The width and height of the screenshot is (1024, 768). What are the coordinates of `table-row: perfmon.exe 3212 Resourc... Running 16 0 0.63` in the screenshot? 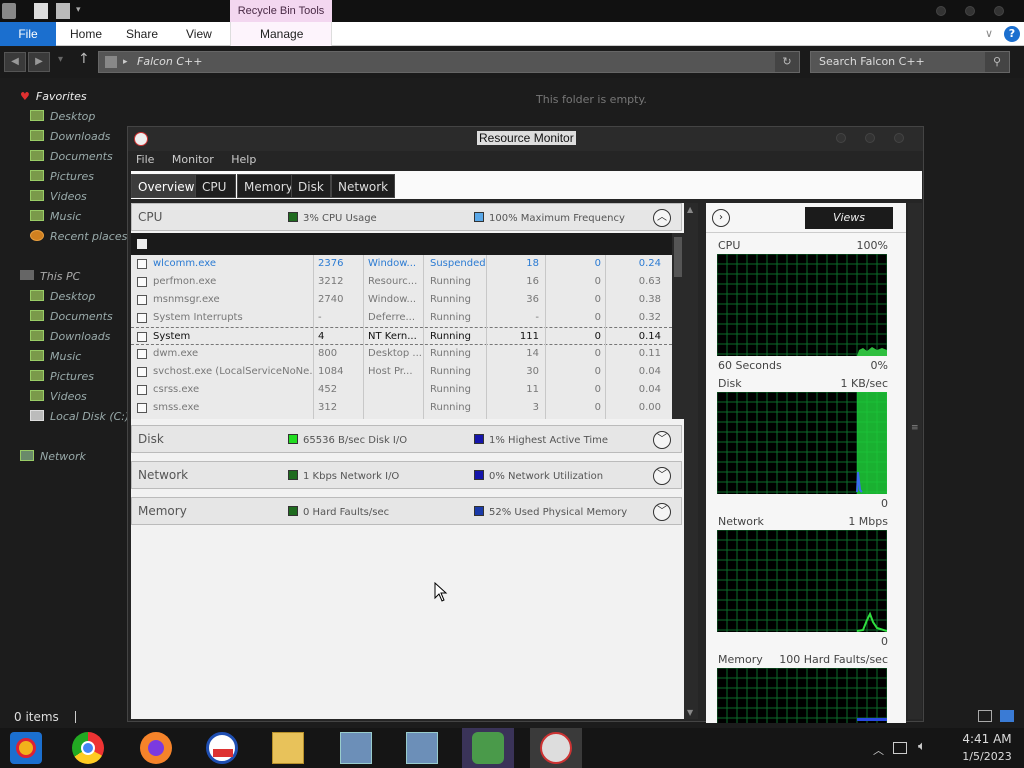 It's located at (401, 282).